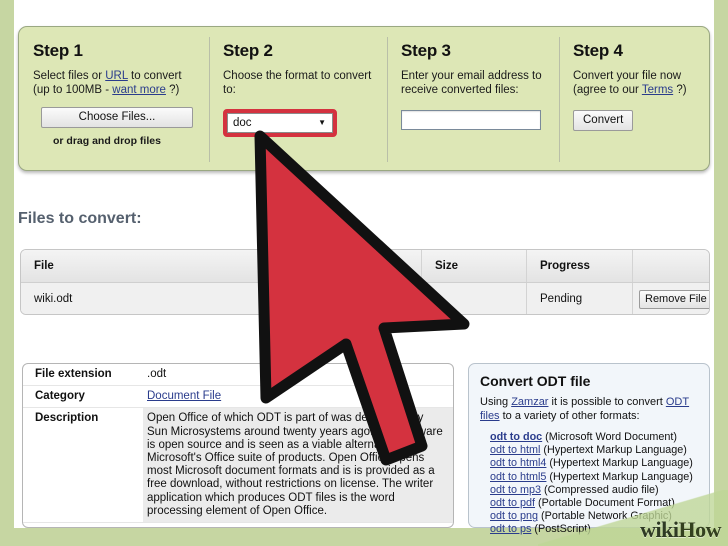  I want to click on convert-file-now-link: Convert file now, so click(265, 527).